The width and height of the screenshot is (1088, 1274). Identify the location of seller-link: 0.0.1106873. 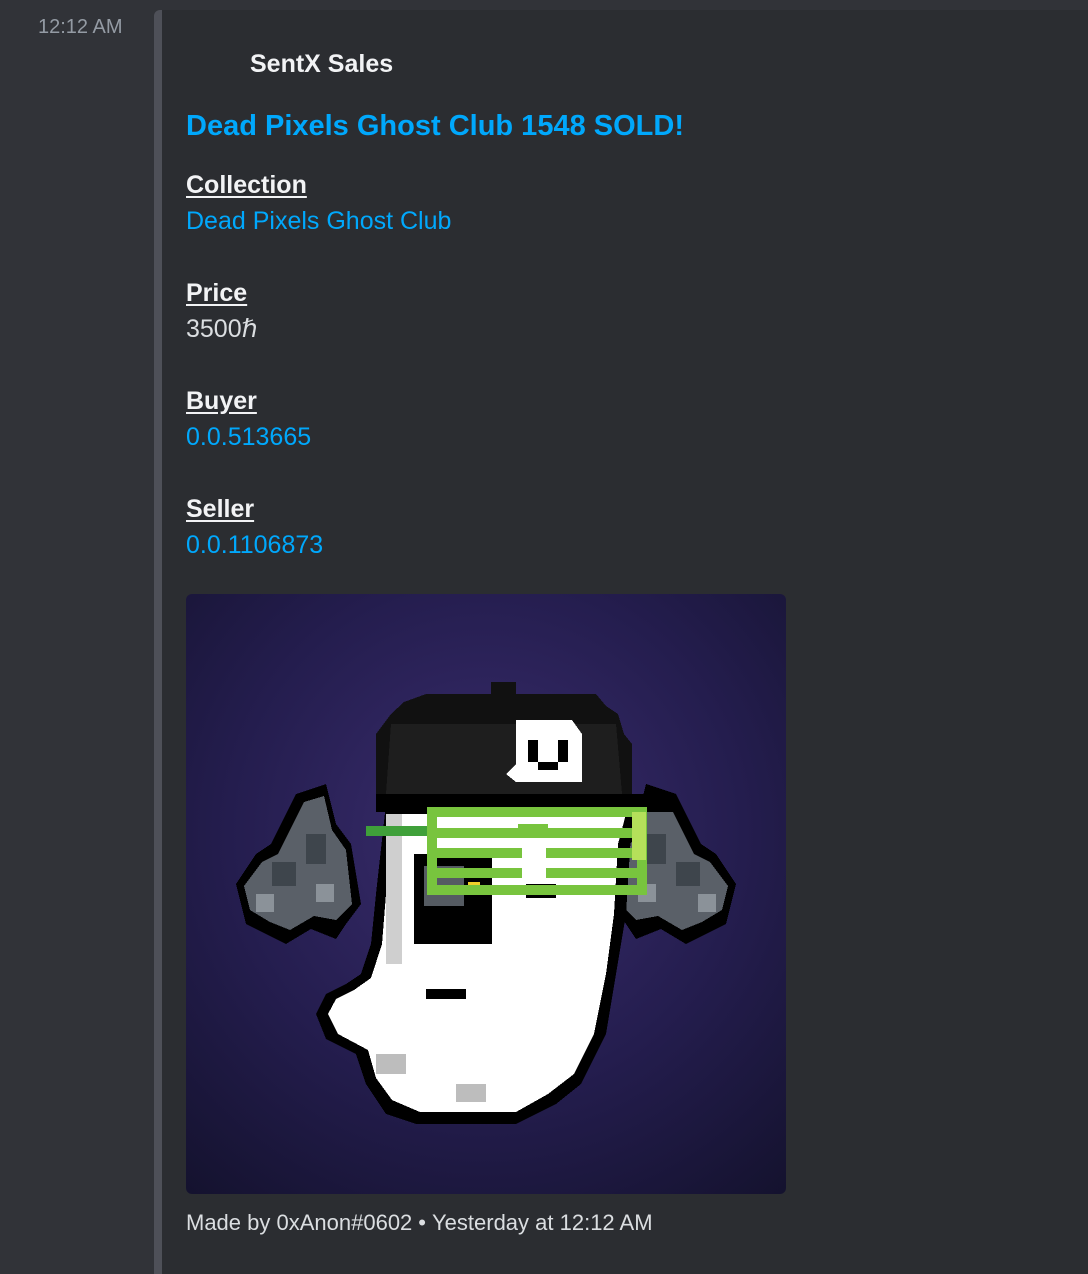
(254, 545).